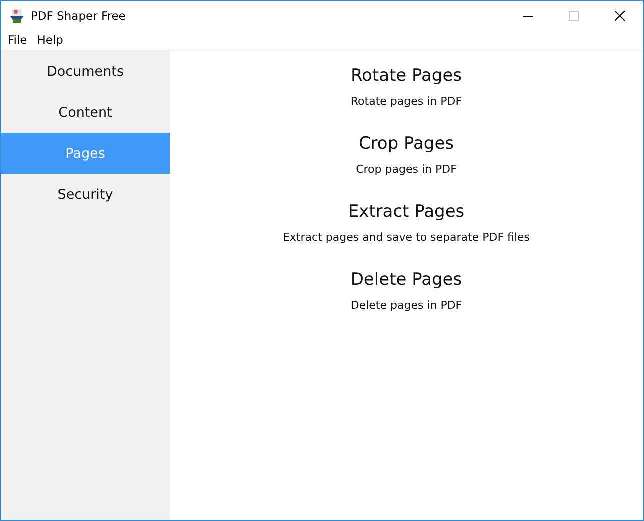 The height and width of the screenshot is (521, 644). What do you see at coordinates (85, 194) in the screenshot?
I see `sidebar-item: Security` at bounding box center [85, 194].